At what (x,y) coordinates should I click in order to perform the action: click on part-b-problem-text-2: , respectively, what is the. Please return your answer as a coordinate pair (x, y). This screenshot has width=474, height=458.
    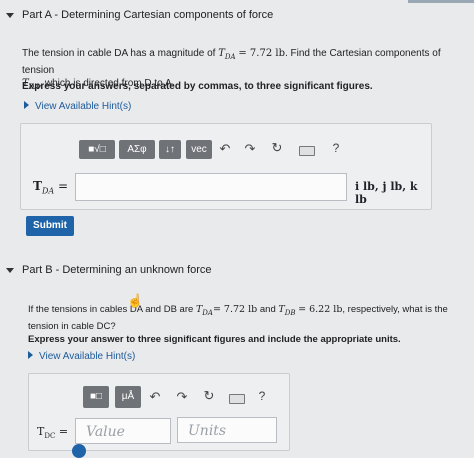
    Looking at the image, I should click on (395, 309).